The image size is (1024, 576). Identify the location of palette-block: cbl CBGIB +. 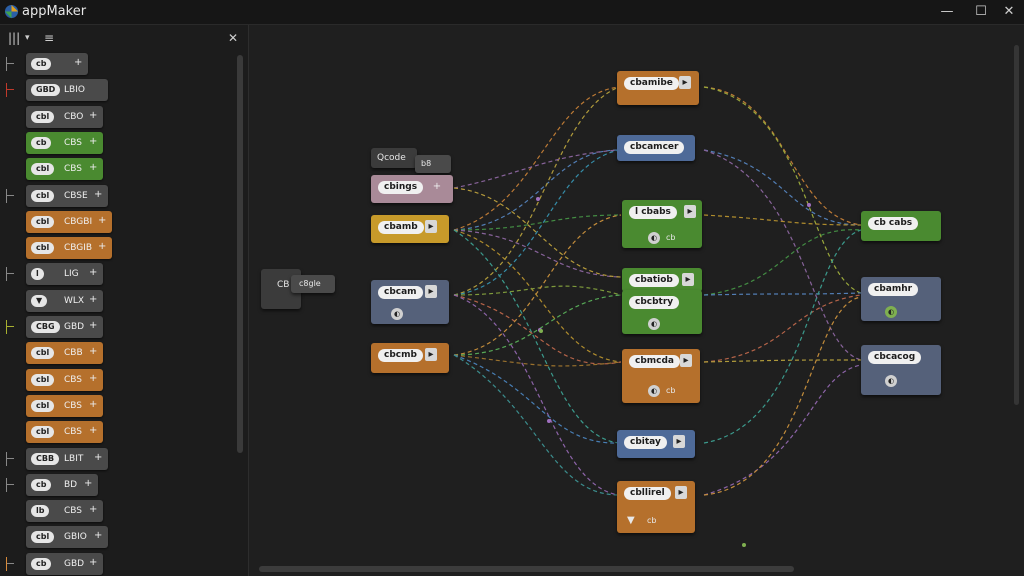
(69, 248).